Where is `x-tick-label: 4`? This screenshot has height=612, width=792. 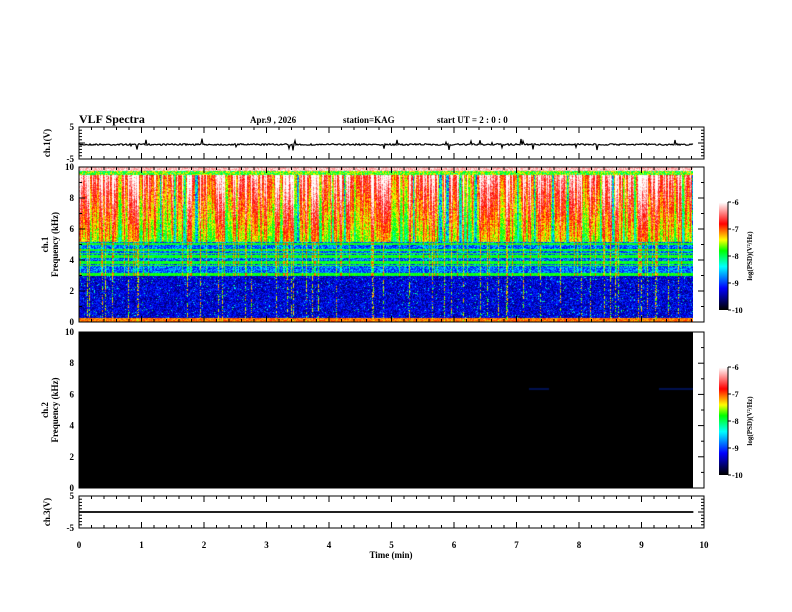
x-tick-label: 4 is located at coordinates (329, 545).